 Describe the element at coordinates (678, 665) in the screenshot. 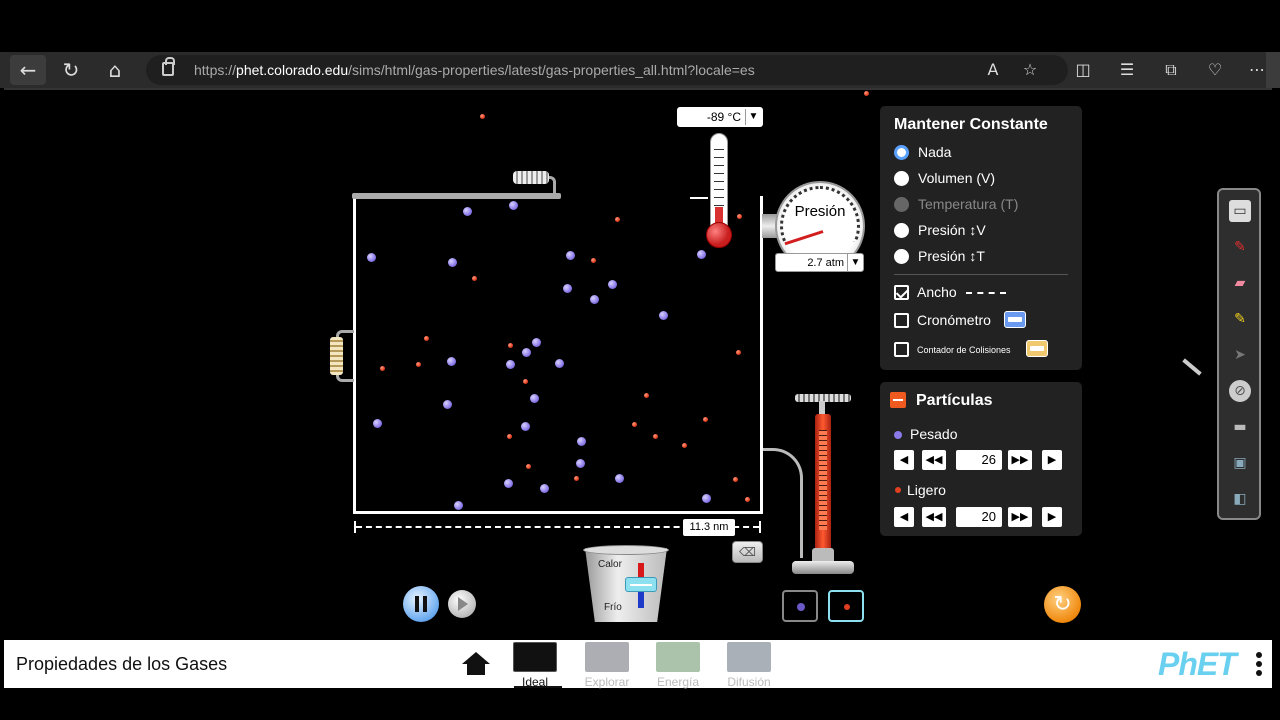

I see `tab-energia: Energía` at that location.